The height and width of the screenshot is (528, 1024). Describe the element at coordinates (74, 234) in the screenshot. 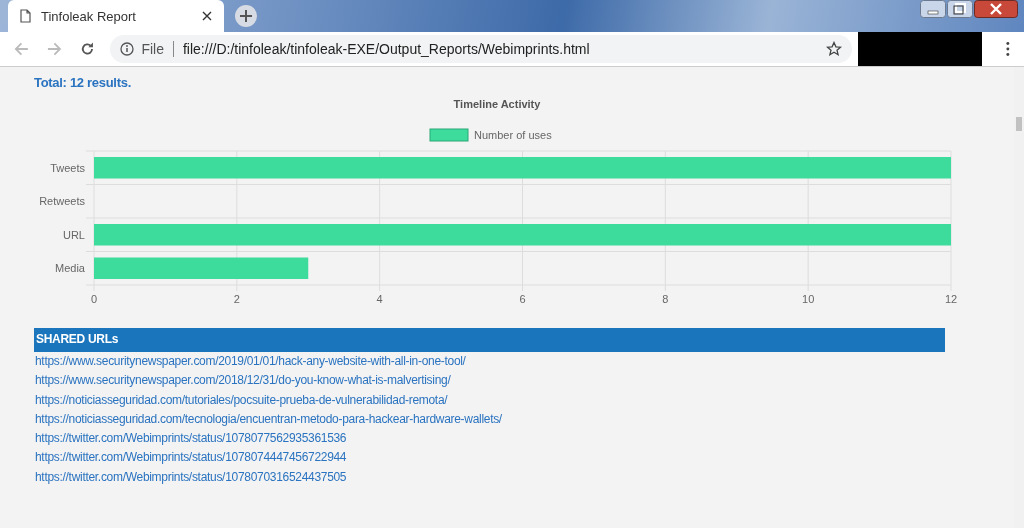

I see `category-label: URL` at that location.